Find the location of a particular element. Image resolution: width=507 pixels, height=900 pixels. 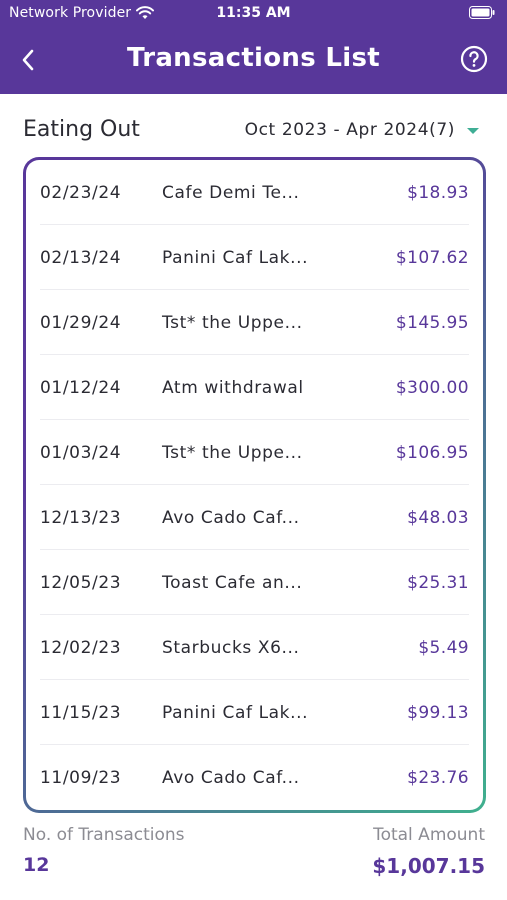

date-range-dropdown: Oct 2023 - Apr 2024(7) is located at coordinates (362, 130).